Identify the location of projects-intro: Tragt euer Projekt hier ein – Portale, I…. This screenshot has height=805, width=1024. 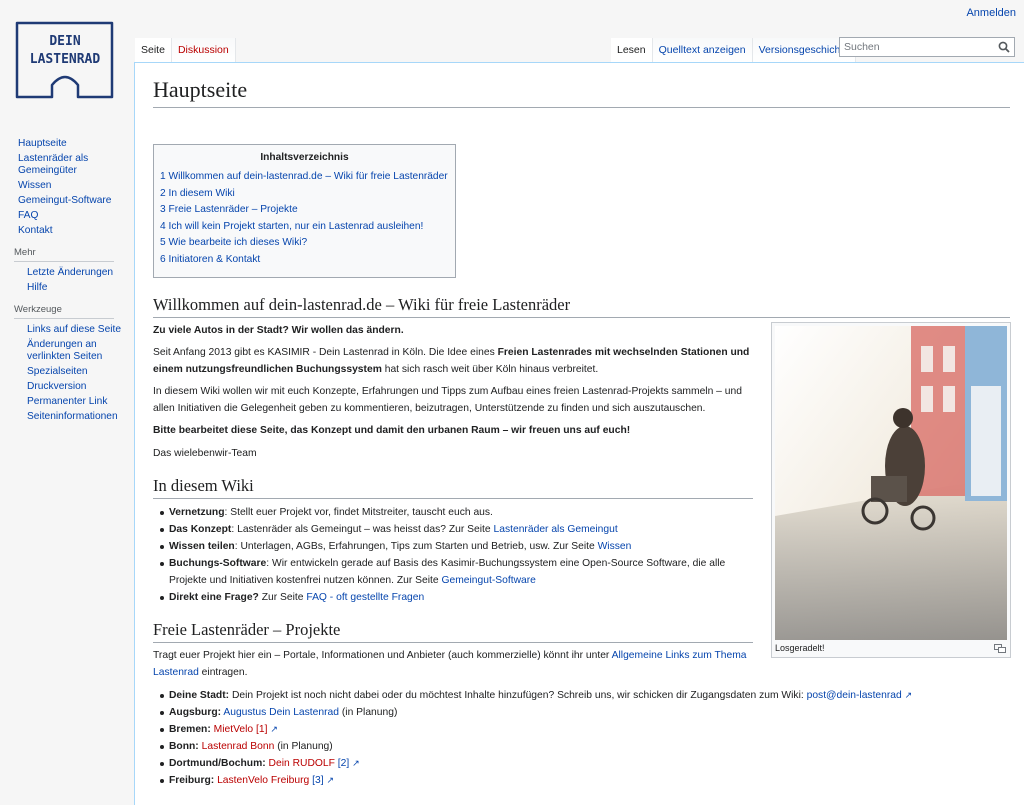
(453, 664).